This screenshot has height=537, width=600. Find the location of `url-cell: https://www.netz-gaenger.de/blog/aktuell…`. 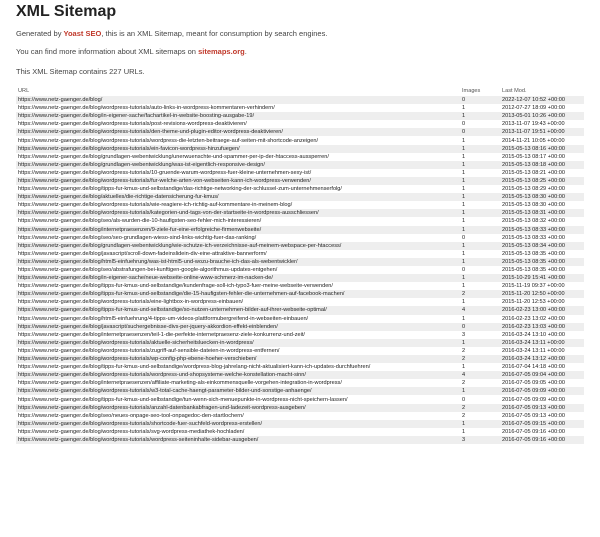

url-cell: https://www.netz-gaenger.de/blog/aktuell… is located at coordinates (238, 197).